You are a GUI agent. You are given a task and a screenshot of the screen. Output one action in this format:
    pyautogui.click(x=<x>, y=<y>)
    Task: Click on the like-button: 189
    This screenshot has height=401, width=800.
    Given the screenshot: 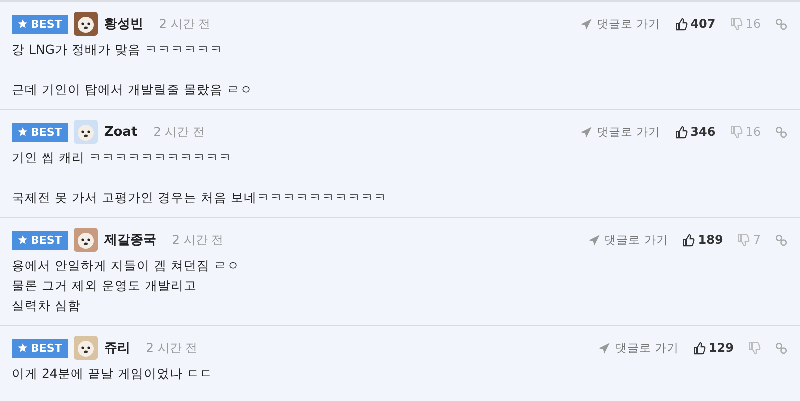 What is the action you would take?
    pyautogui.click(x=703, y=240)
    